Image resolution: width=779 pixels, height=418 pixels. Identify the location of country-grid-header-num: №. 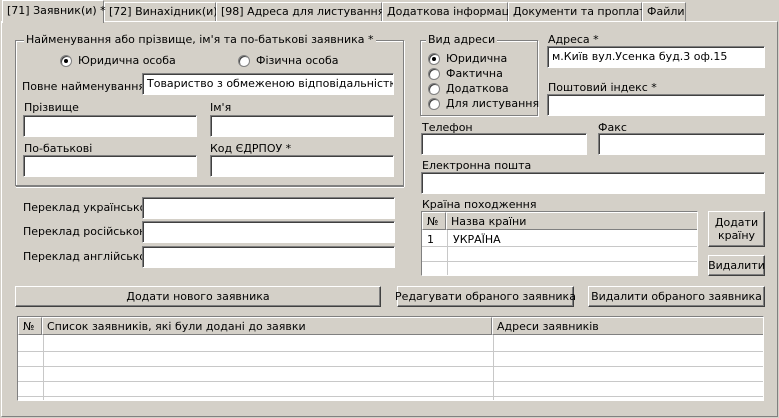
(434, 221).